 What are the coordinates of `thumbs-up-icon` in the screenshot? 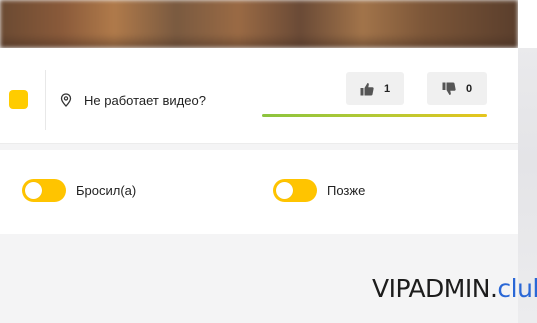 It's located at (367, 89).